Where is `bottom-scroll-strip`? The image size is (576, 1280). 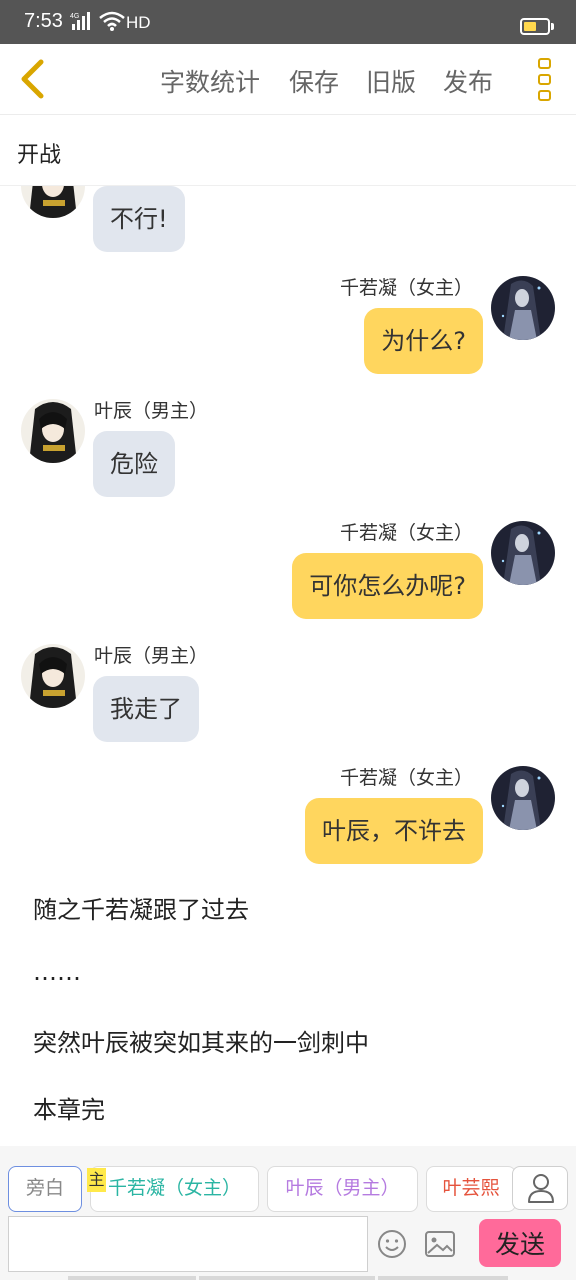 bottom-scroll-strip is located at coordinates (288, 1278).